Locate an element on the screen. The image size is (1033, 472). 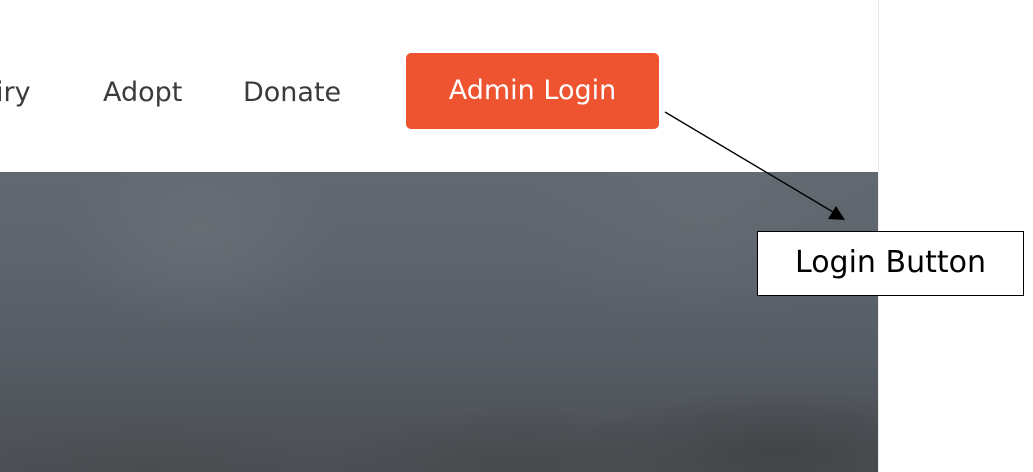
admin-login-button: Admin Login is located at coordinates (532, 91).